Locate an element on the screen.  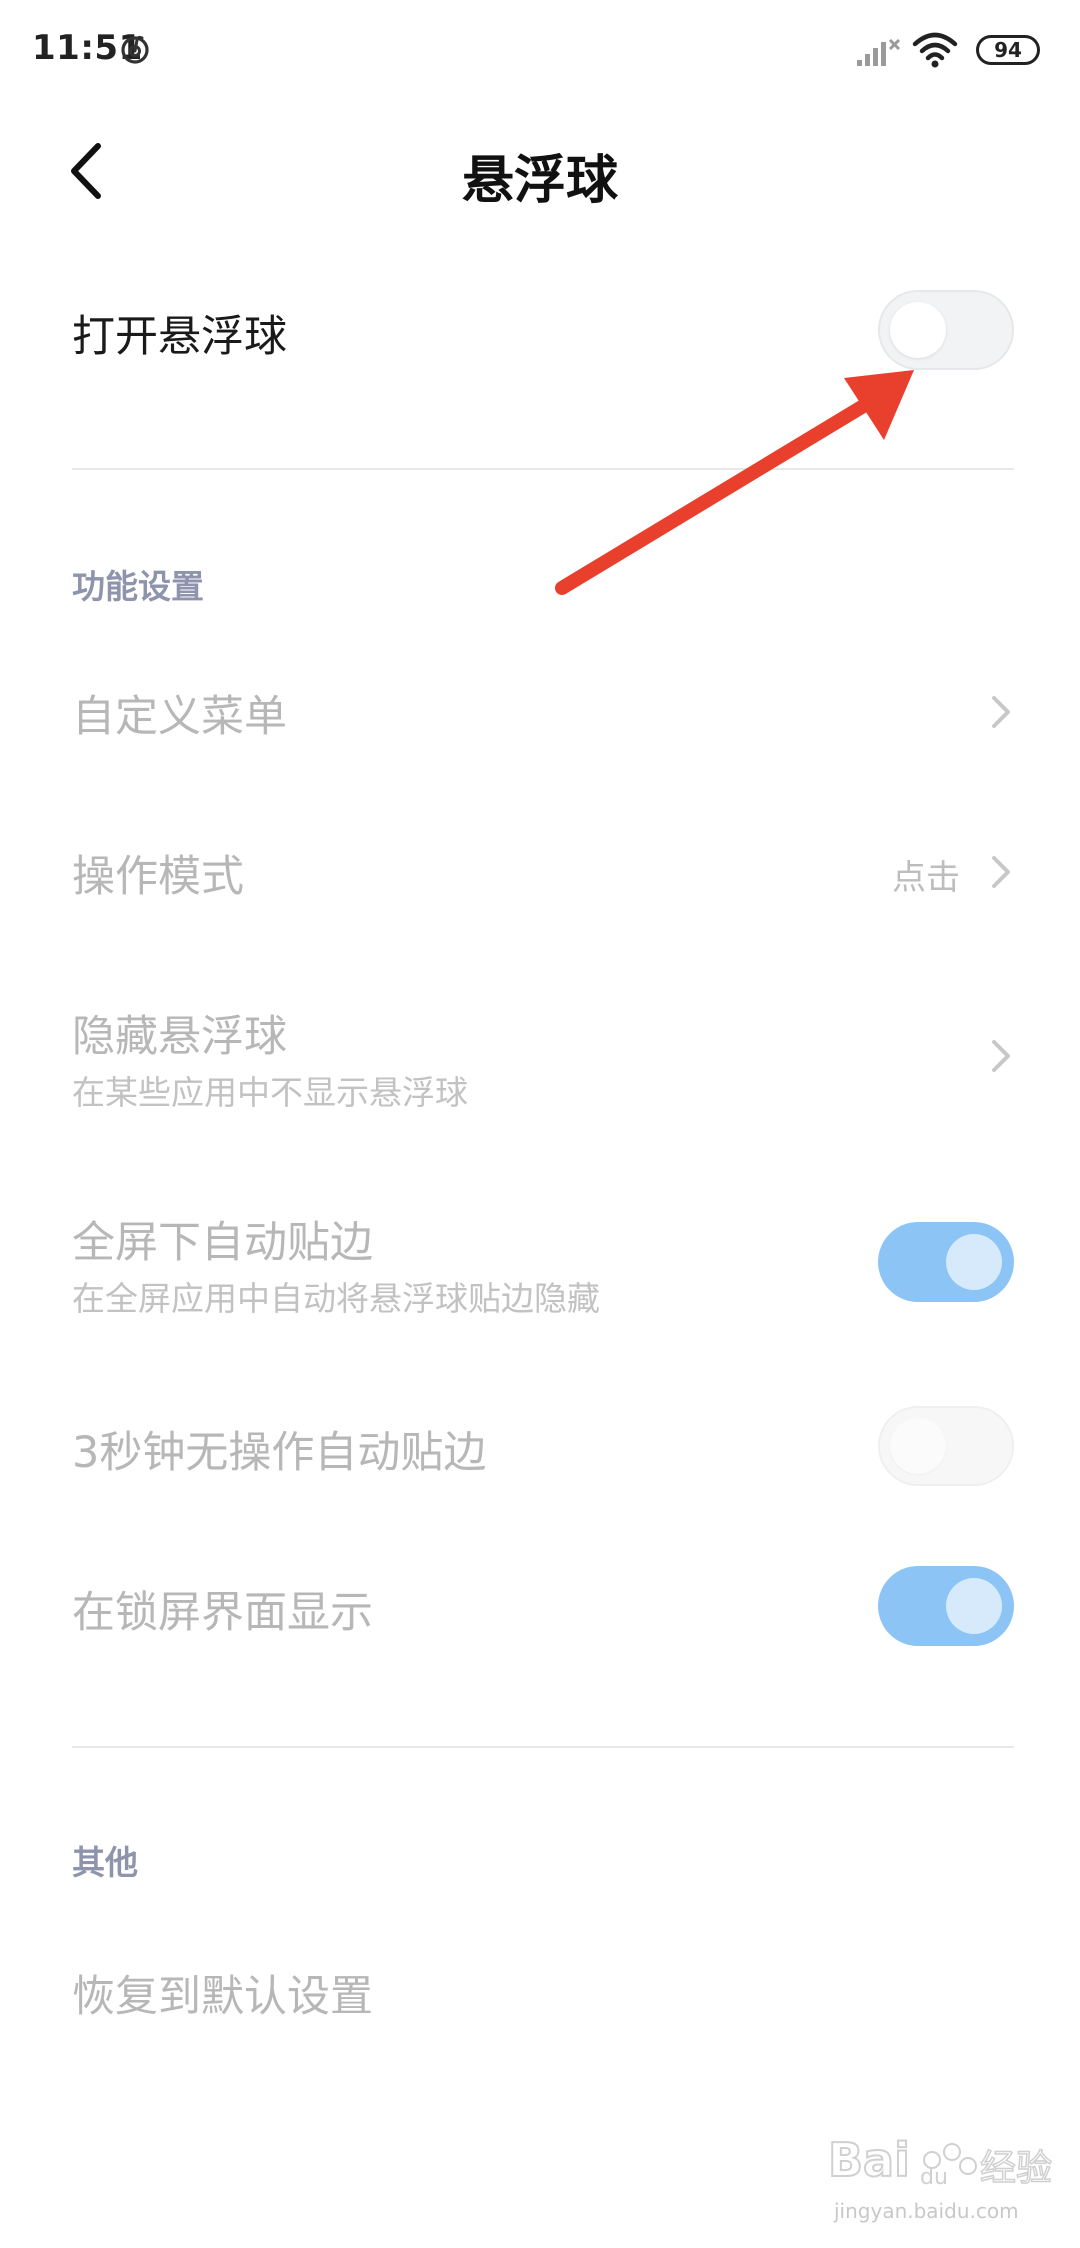
operation-mode-value: 点击 is located at coordinates (926, 878).